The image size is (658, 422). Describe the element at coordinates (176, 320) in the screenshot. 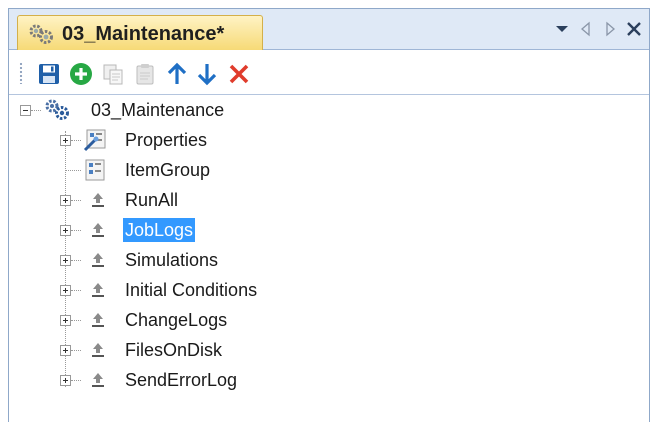

I see `tree-item-label: ChangeLogs` at that location.